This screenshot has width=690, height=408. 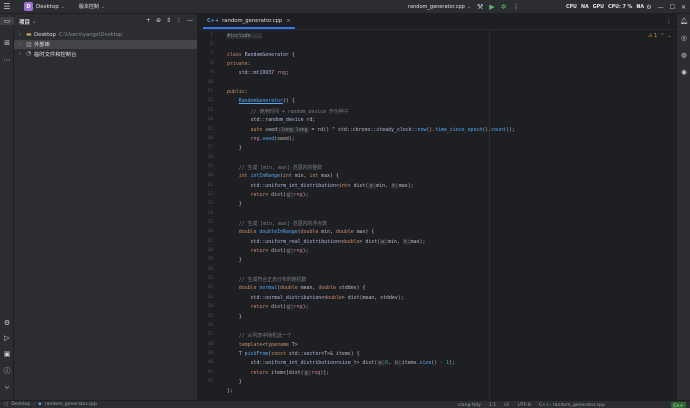 I want to click on line-number: 20, so click(x=210, y=176).